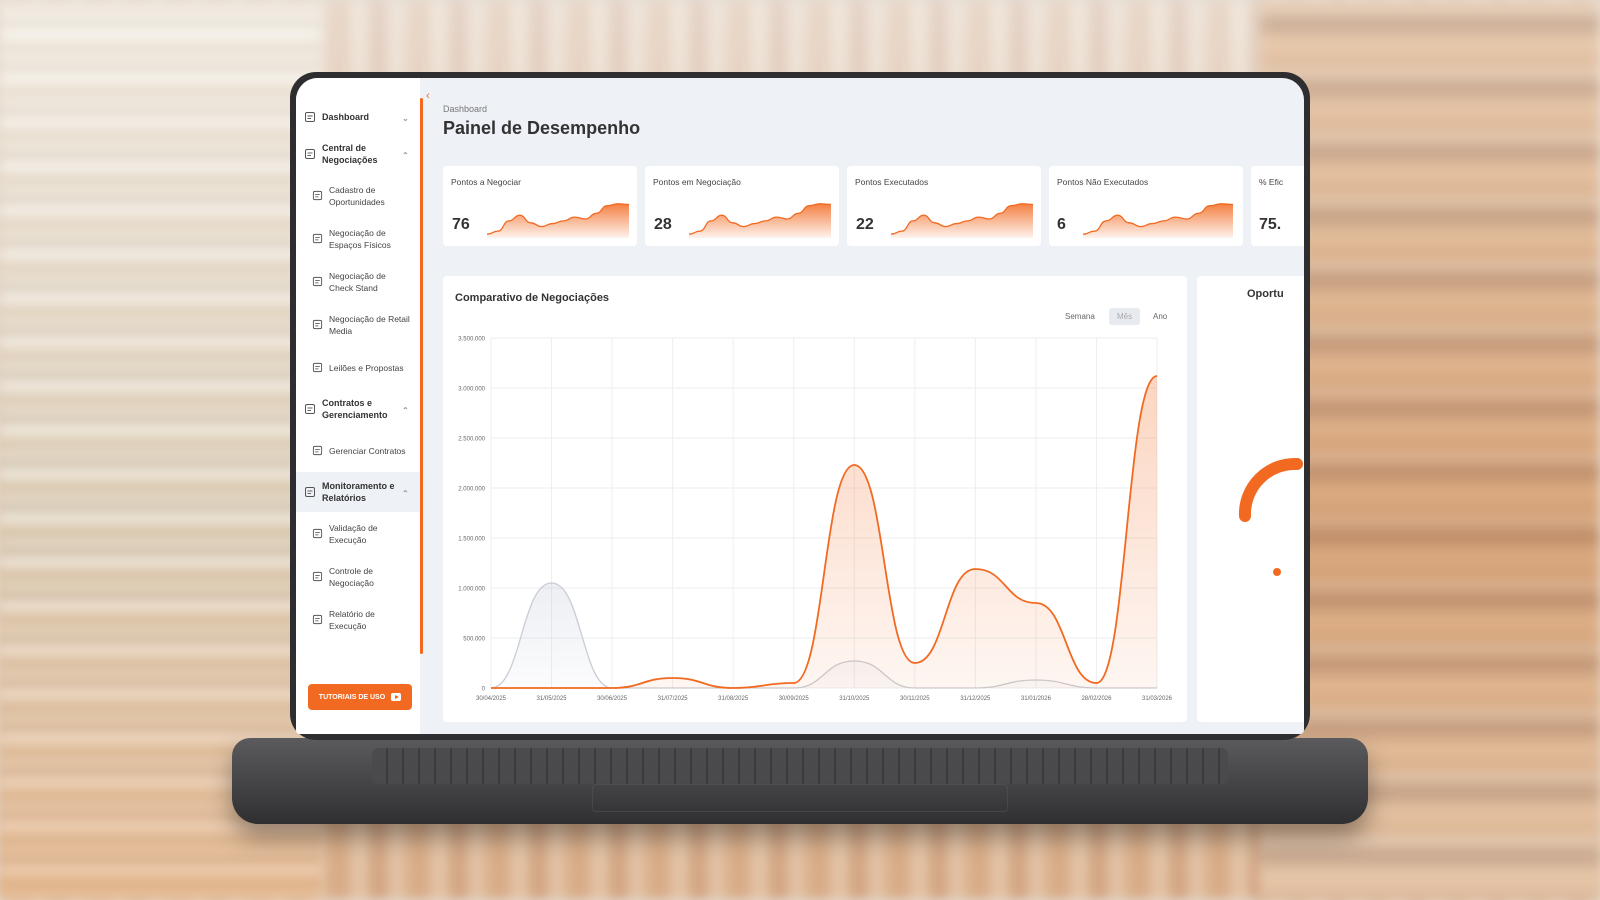  I want to click on y-tick-label: 3.500.000, so click(471, 340).